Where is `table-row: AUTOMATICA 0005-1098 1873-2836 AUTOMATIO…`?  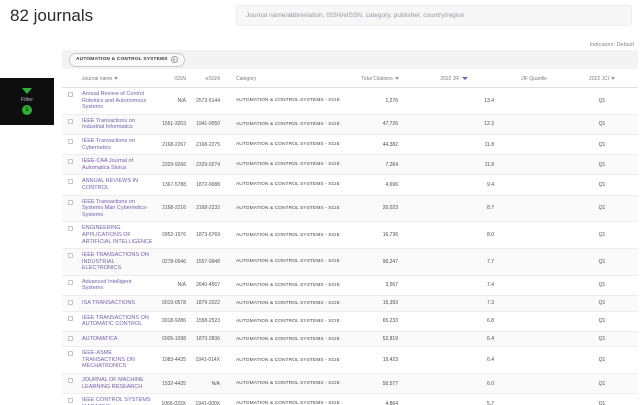
table-row: AUTOMATICA 0005-1098 1873-2836 AUTOMATIO… is located at coordinates (350, 339).